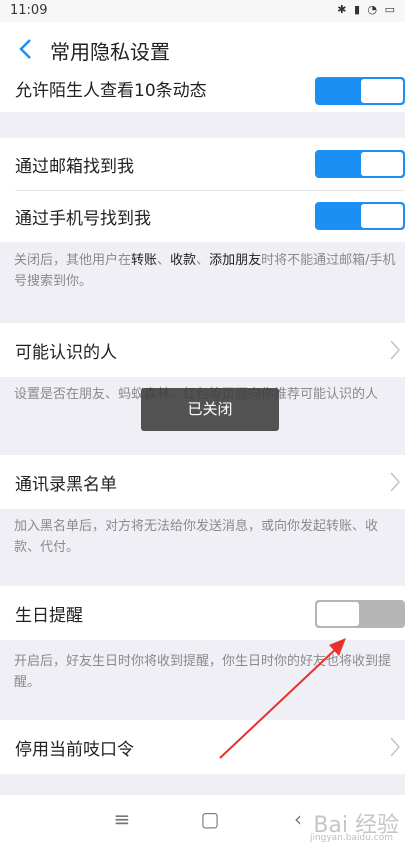 The image size is (405, 851). Describe the element at coordinates (282, 698) in the screenshot. I see `annotation-arrow` at that location.